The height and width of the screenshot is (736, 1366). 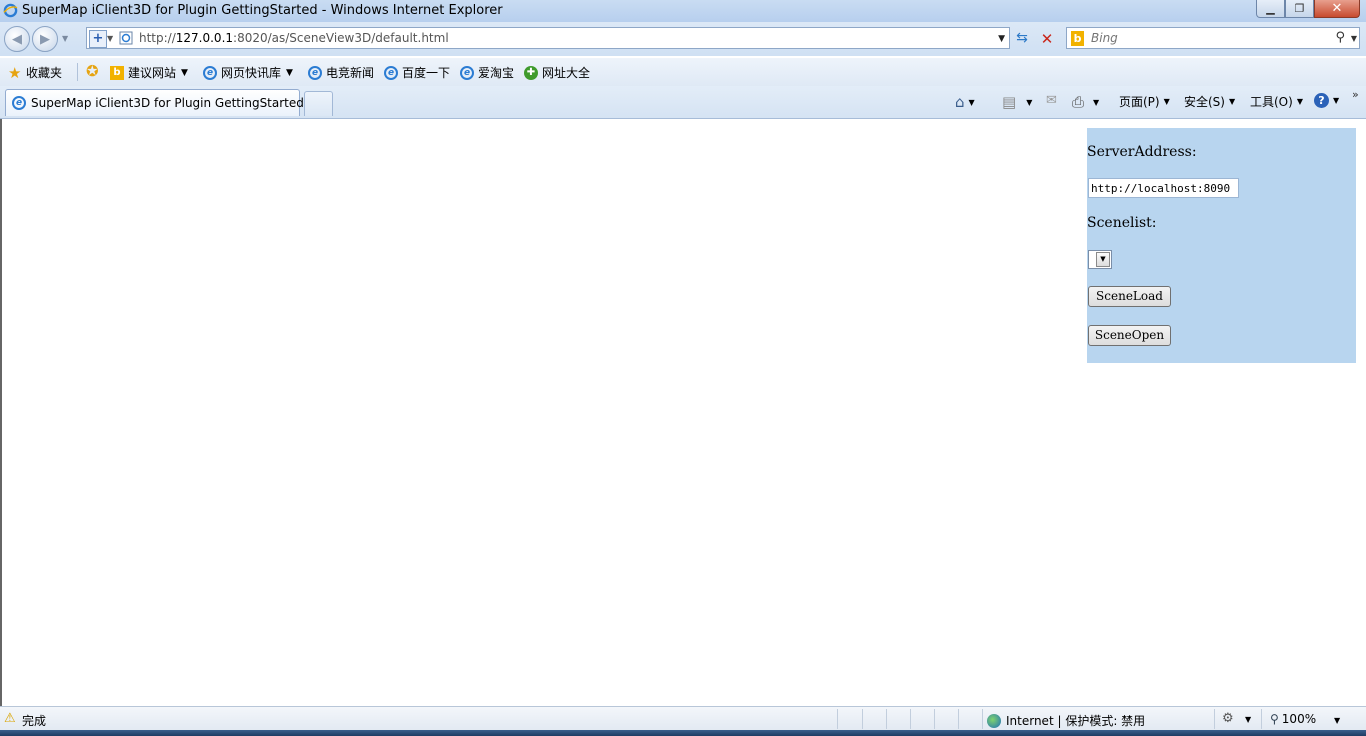 I want to click on scene-load-button: SceneLoad, so click(x=1129, y=296).